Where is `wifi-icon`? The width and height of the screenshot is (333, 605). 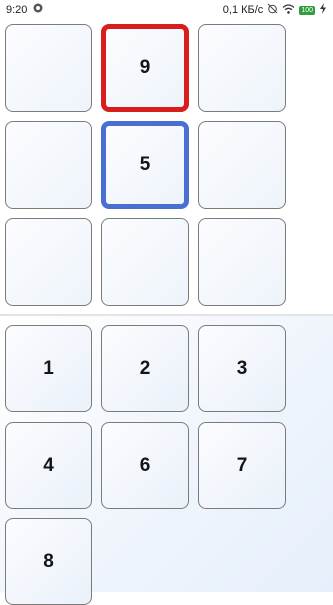 wifi-icon is located at coordinates (288, 10).